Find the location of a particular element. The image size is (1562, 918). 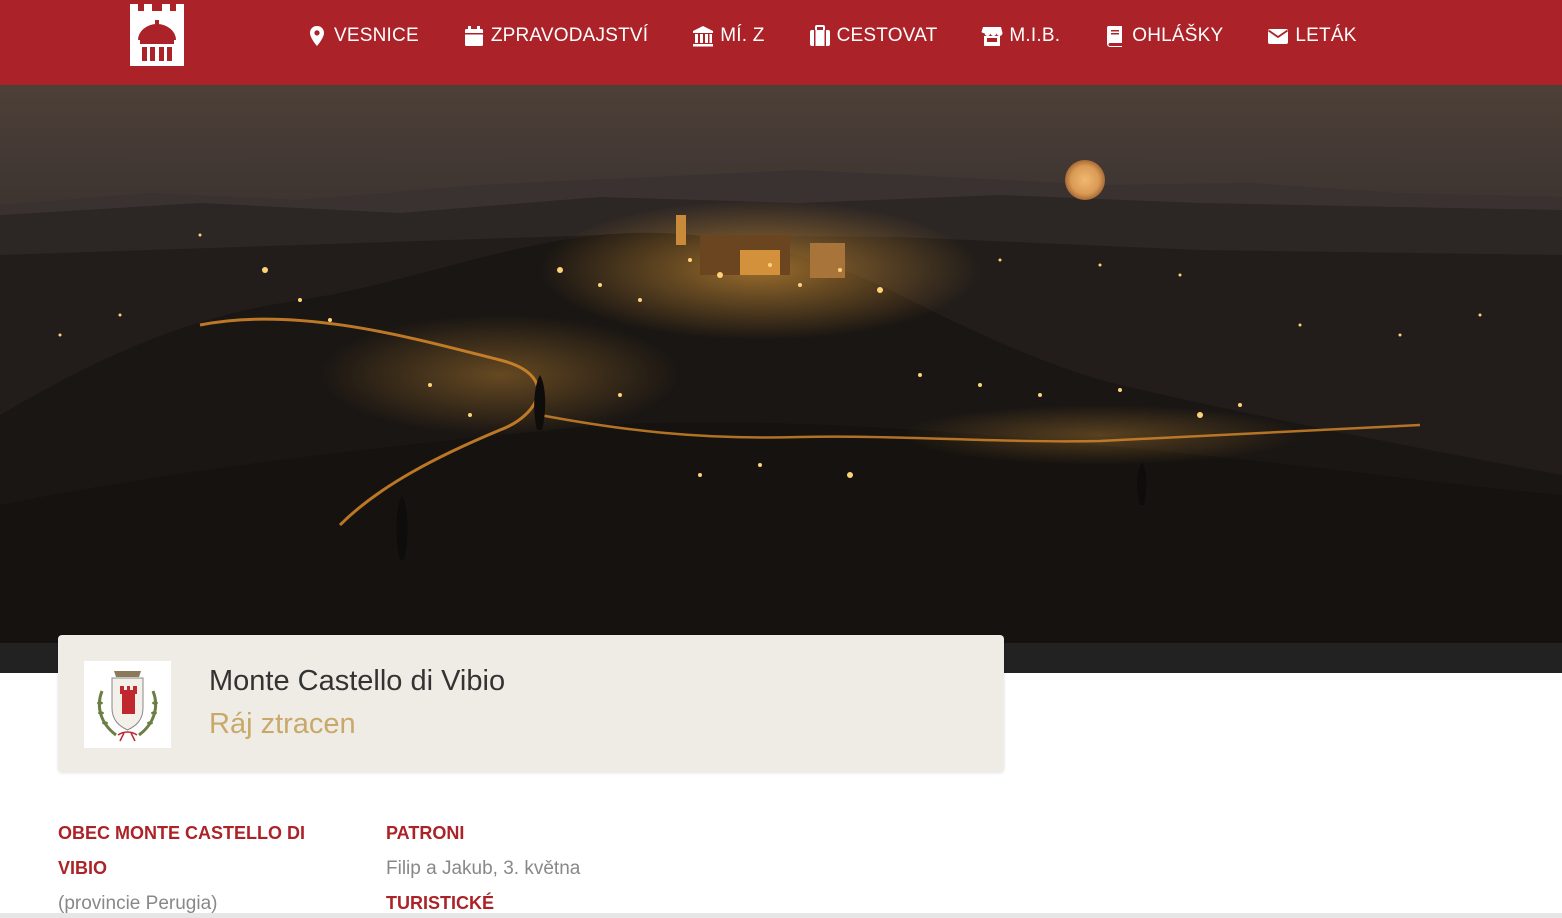

calendar-icon is located at coordinates (474, 36).